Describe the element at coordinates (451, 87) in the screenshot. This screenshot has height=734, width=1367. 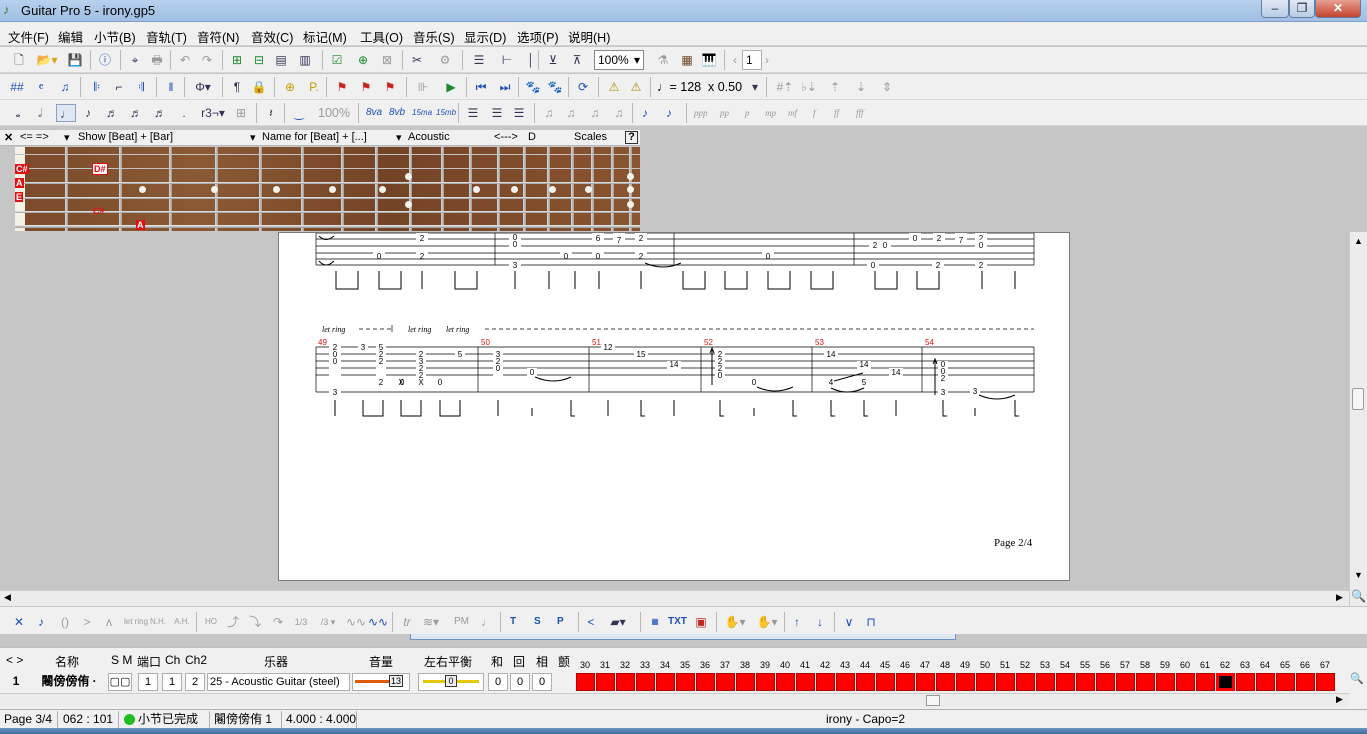
I see `play-icon: ▶` at that location.